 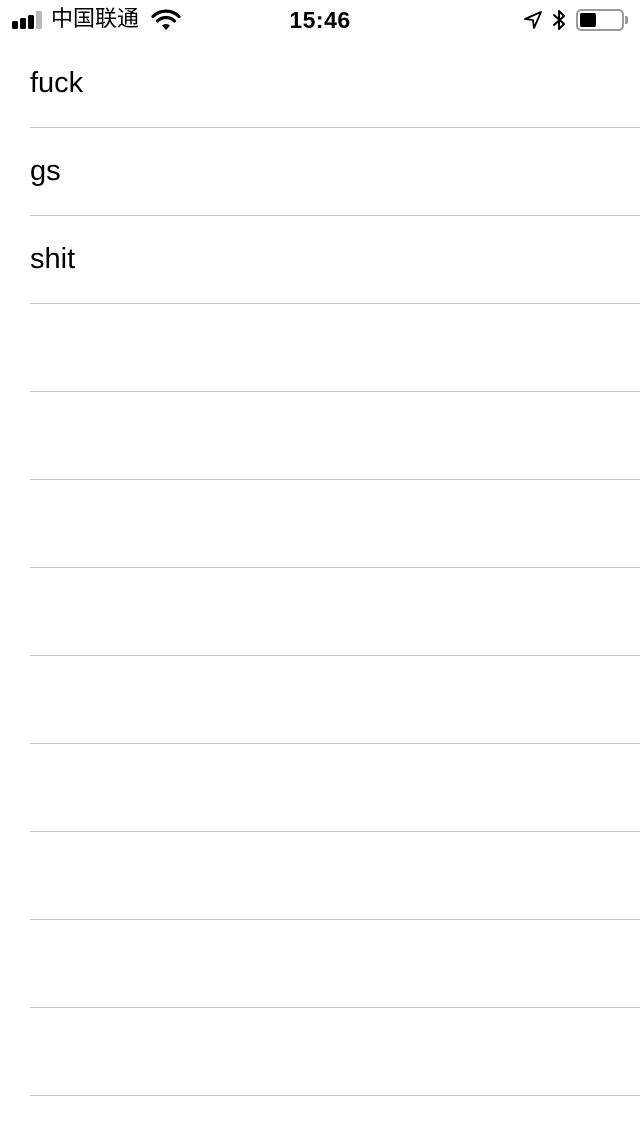 What do you see at coordinates (626, 20) in the screenshot?
I see `battery-tip` at bounding box center [626, 20].